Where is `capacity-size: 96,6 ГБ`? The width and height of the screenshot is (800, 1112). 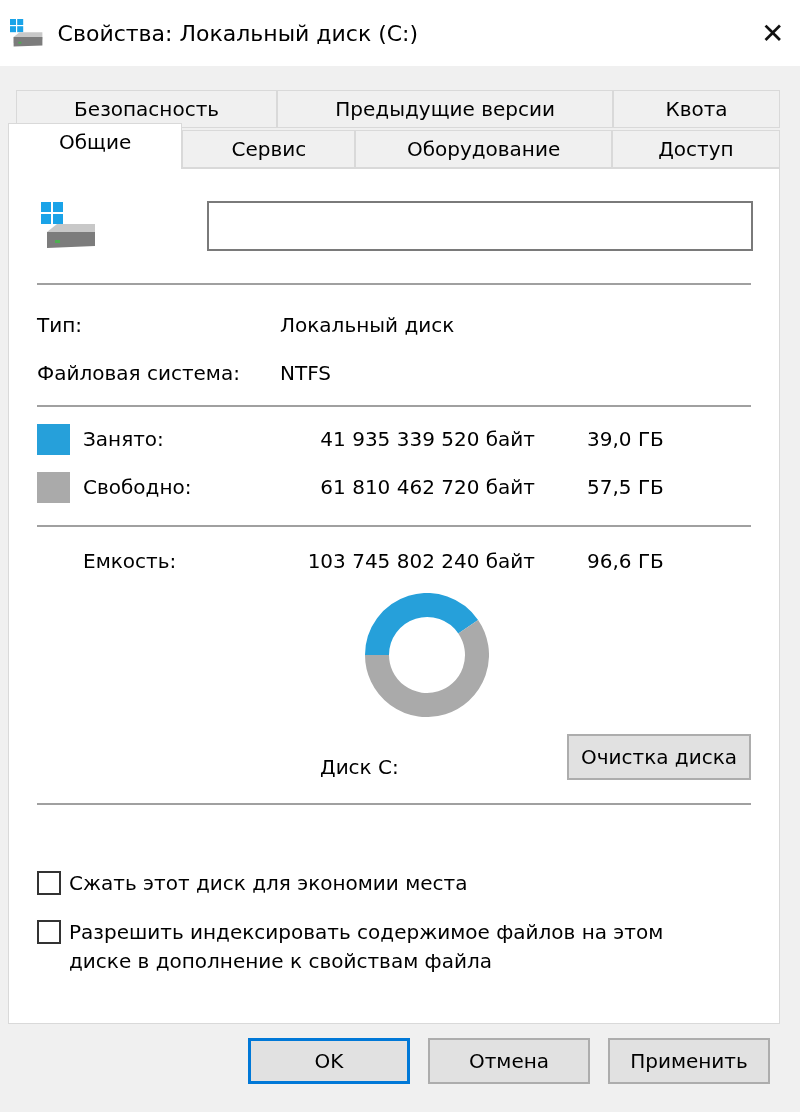
capacity-size: 96,6 ГБ is located at coordinates (625, 561).